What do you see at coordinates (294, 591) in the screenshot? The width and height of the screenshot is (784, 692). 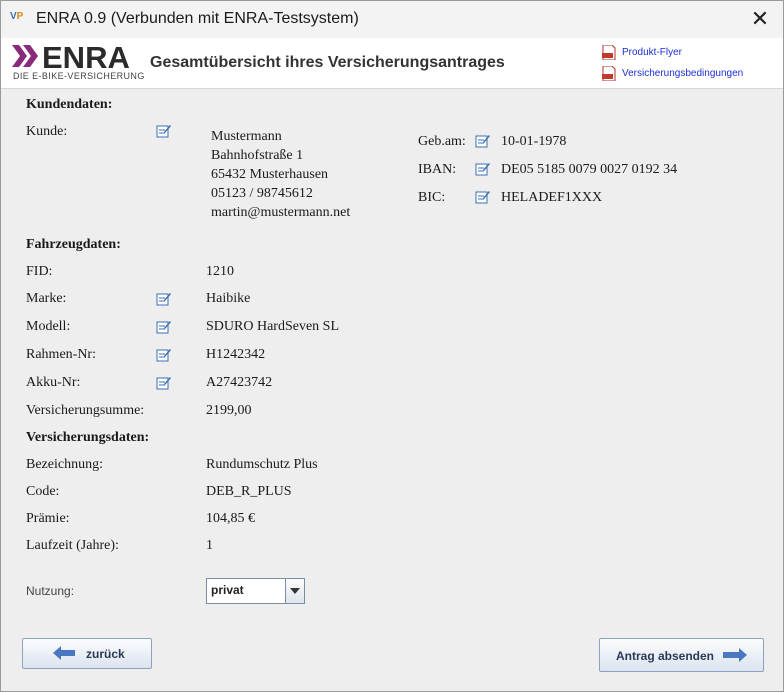 I see `dropdown-arrow-icon` at bounding box center [294, 591].